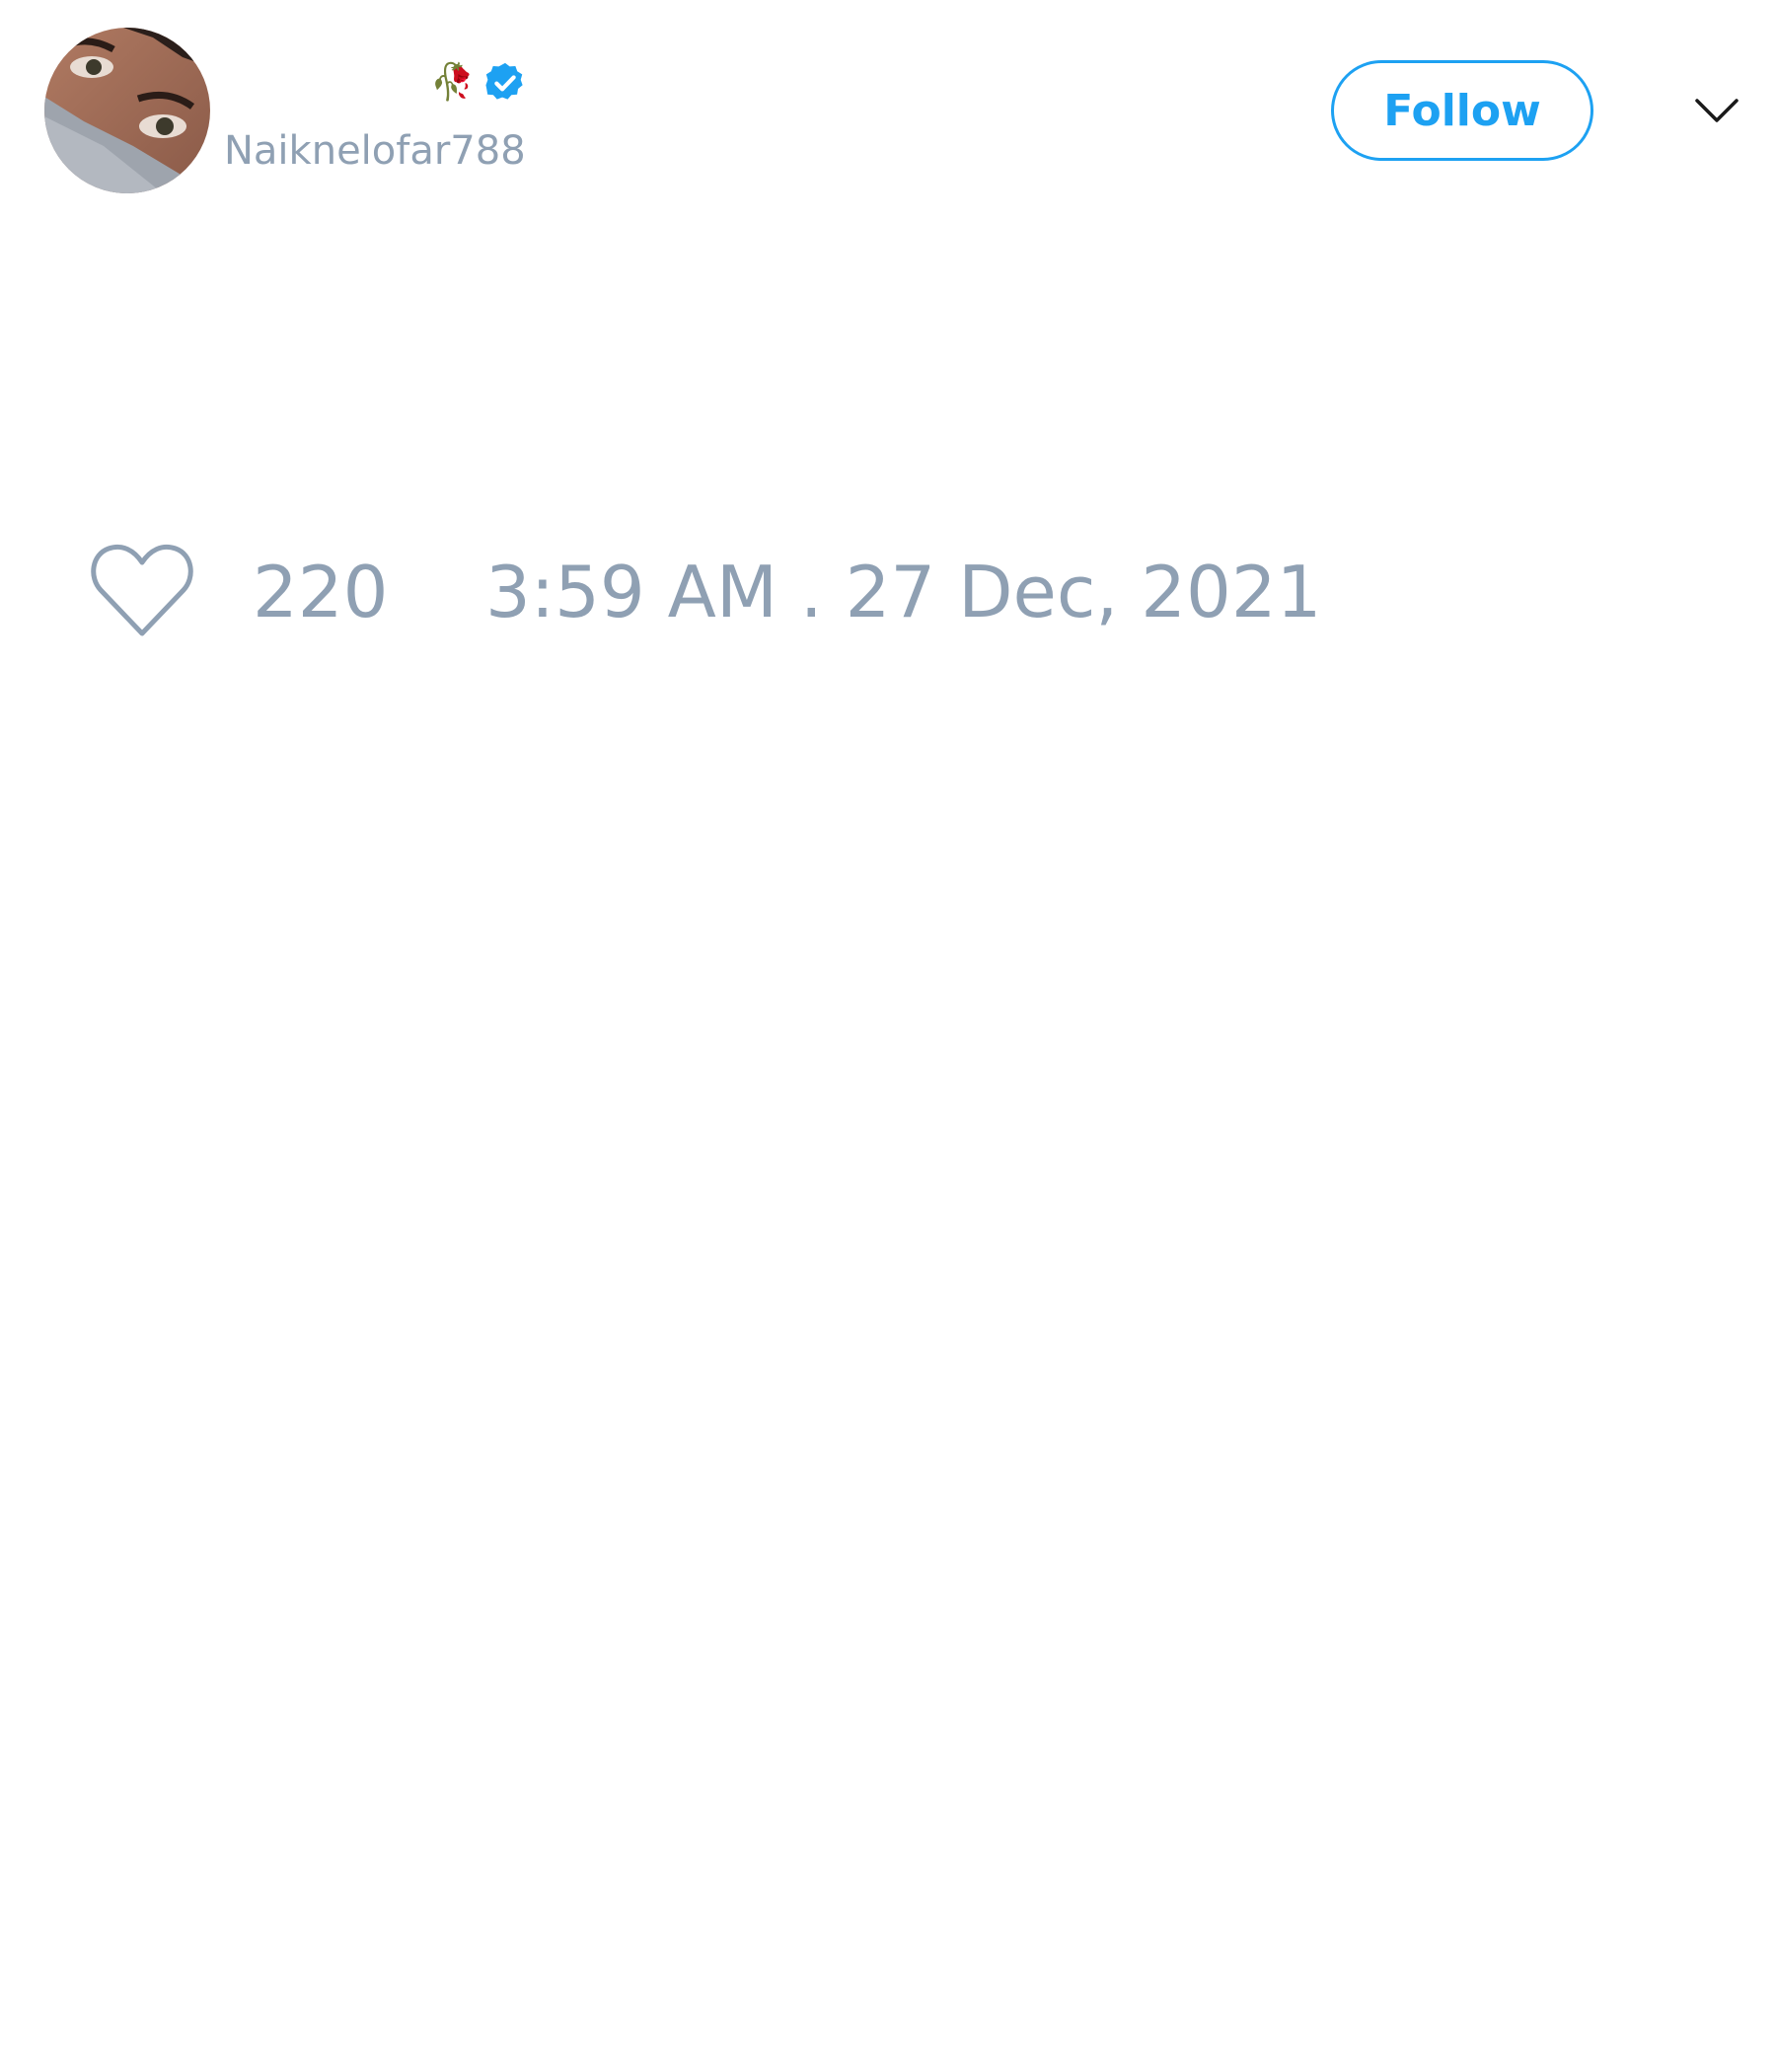  Describe the element at coordinates (505, 83) in the screenshot. I see `verified-badge-icon` at that location.